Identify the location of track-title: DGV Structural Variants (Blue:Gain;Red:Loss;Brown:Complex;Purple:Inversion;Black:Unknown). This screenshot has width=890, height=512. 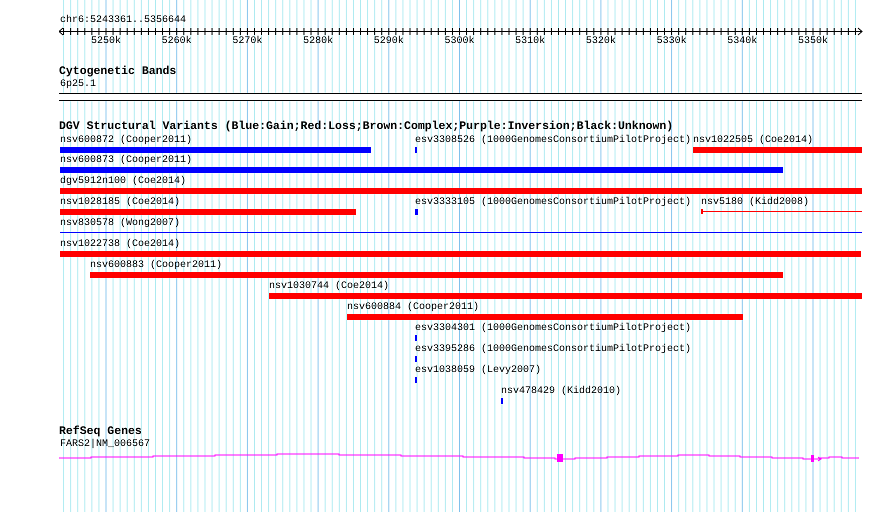
(366, 127).